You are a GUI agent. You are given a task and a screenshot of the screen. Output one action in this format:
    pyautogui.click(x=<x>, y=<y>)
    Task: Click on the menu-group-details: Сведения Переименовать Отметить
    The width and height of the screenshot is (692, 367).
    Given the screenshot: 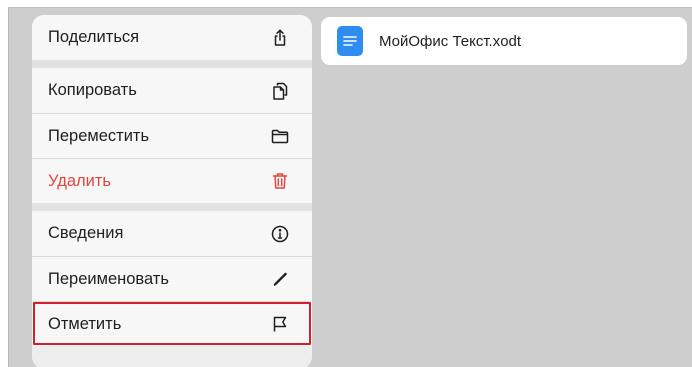 What is the action you would take?
    pyautogui.click(x=172, y=278)
    